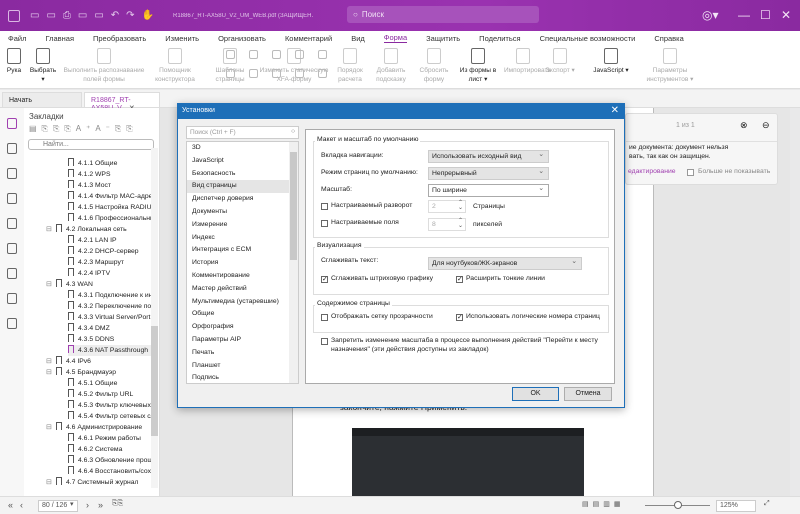 This screenshot has height=514, width=800. I want to click on bookmark-item: 4.2.3 Маршрут, so click(110, 262).